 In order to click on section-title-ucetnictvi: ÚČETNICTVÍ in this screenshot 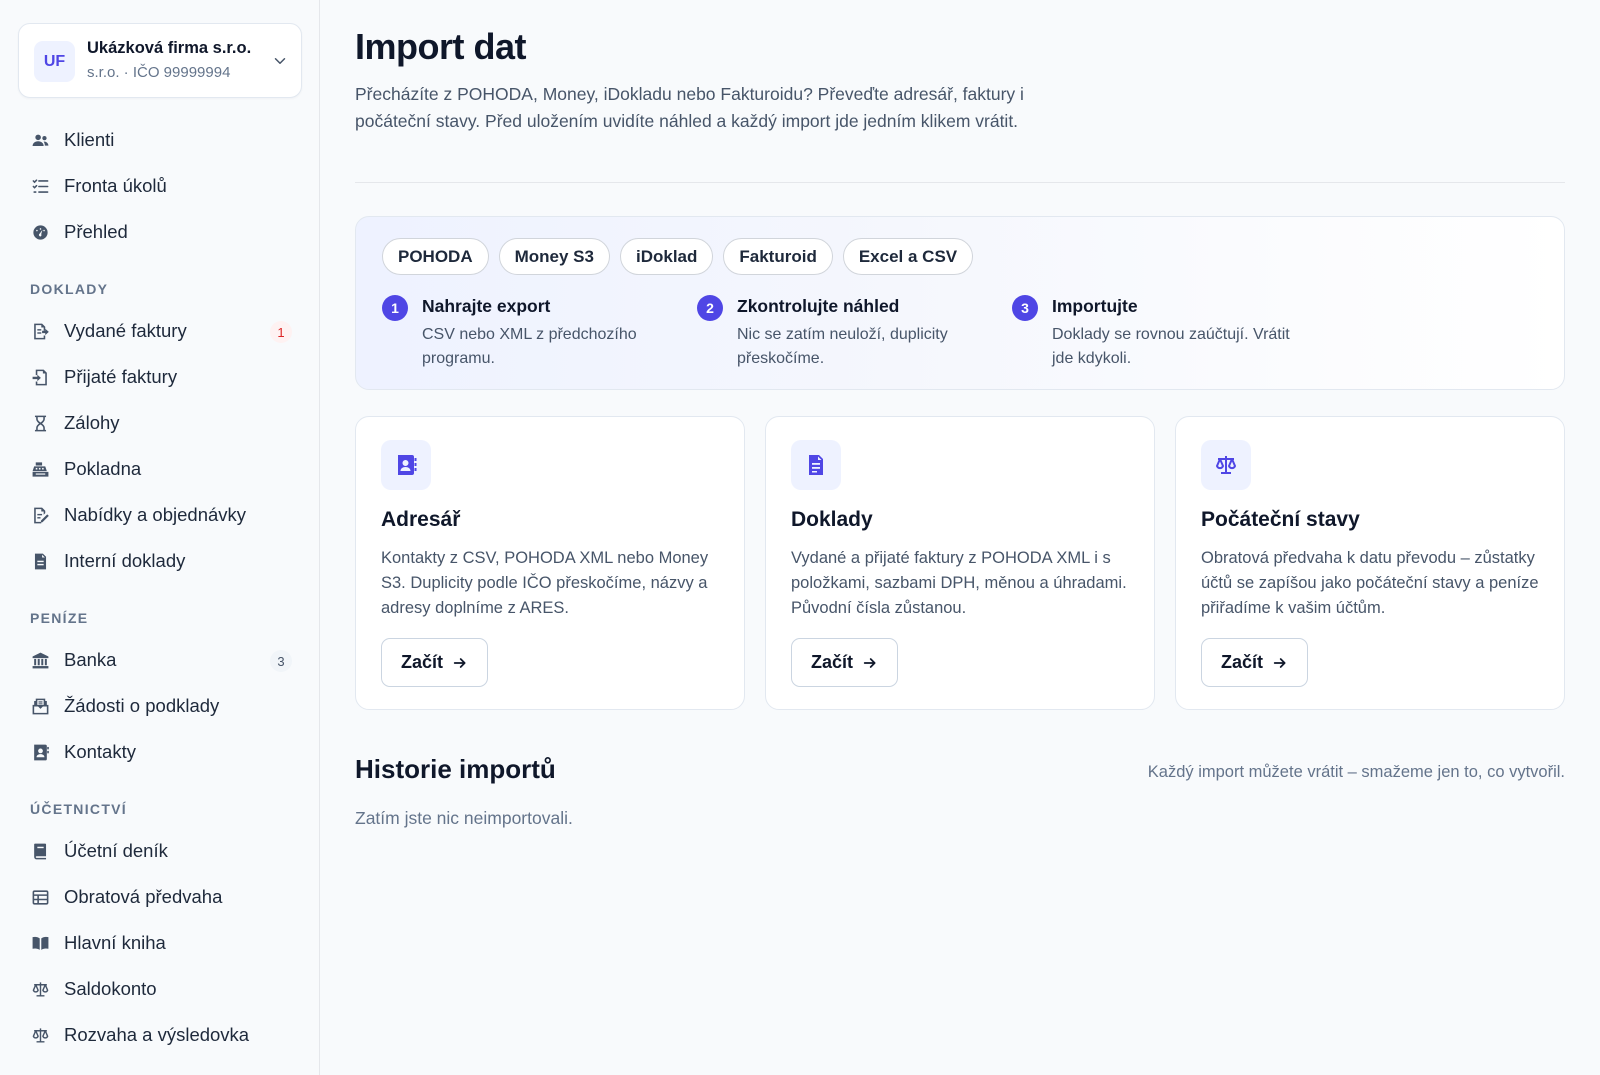, I will do `click(78, 809)`.